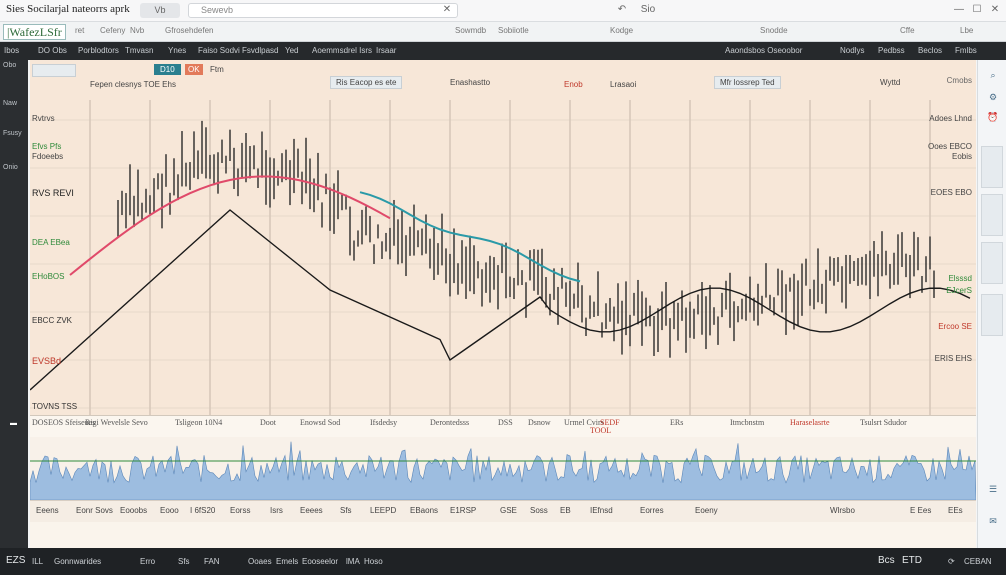  Describe the element at coordinates (52, 50) in the screenshot. I see `tab-item: DO Obs` at that location.